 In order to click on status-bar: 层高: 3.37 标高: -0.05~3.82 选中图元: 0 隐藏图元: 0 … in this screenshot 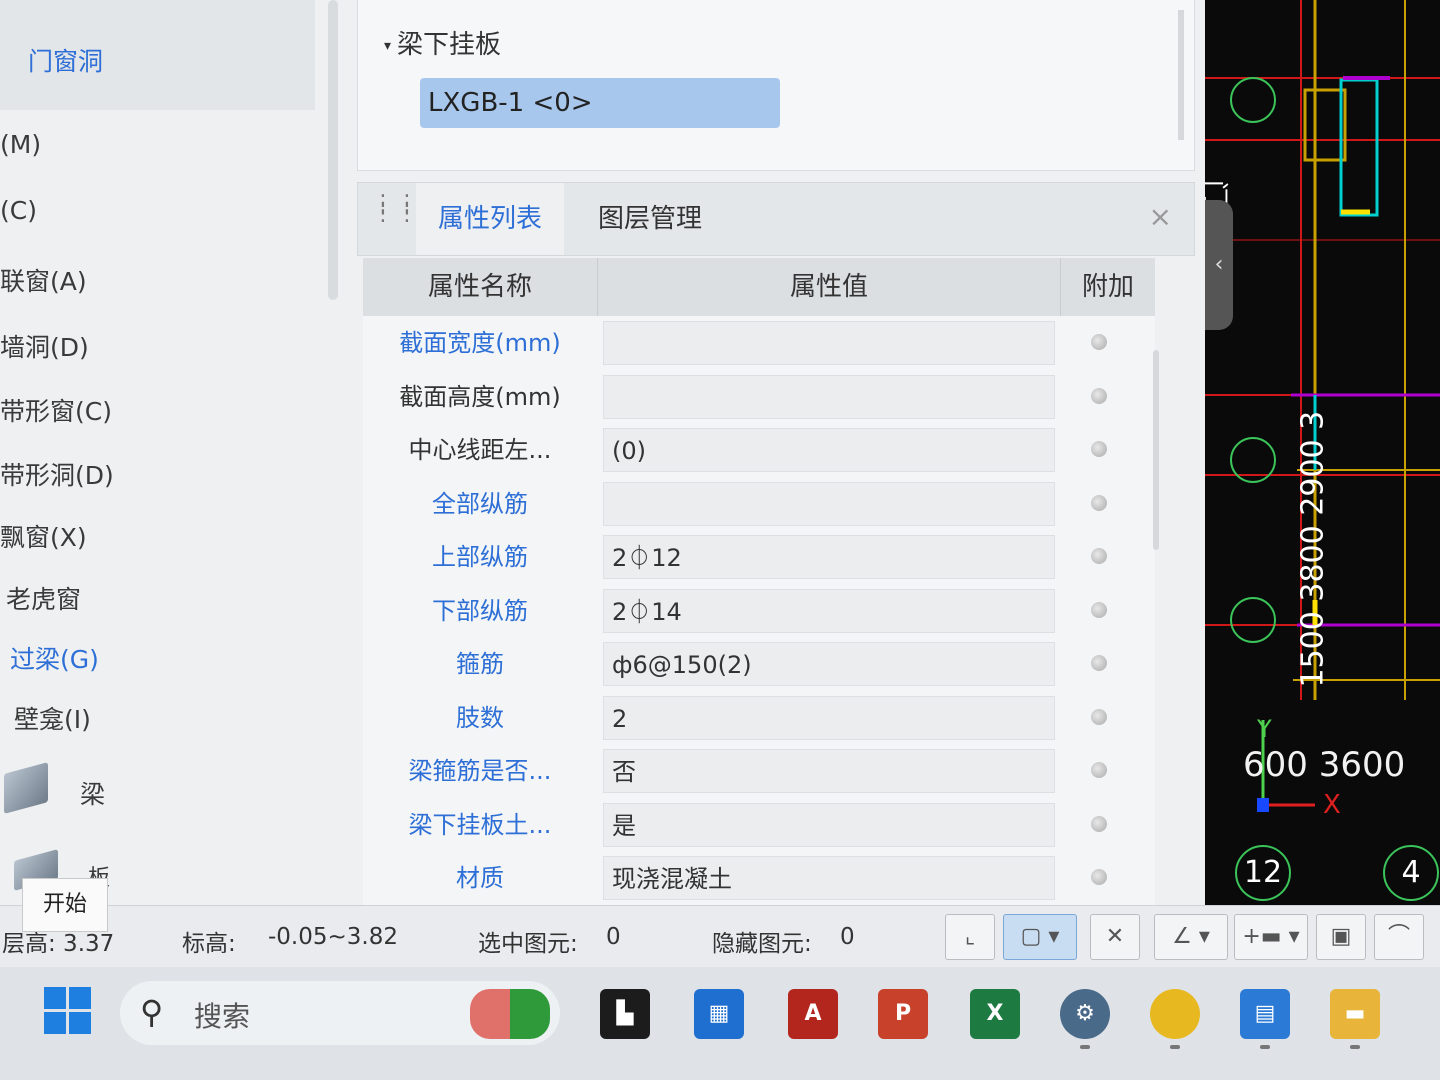, I will do `click(720, 936)`.